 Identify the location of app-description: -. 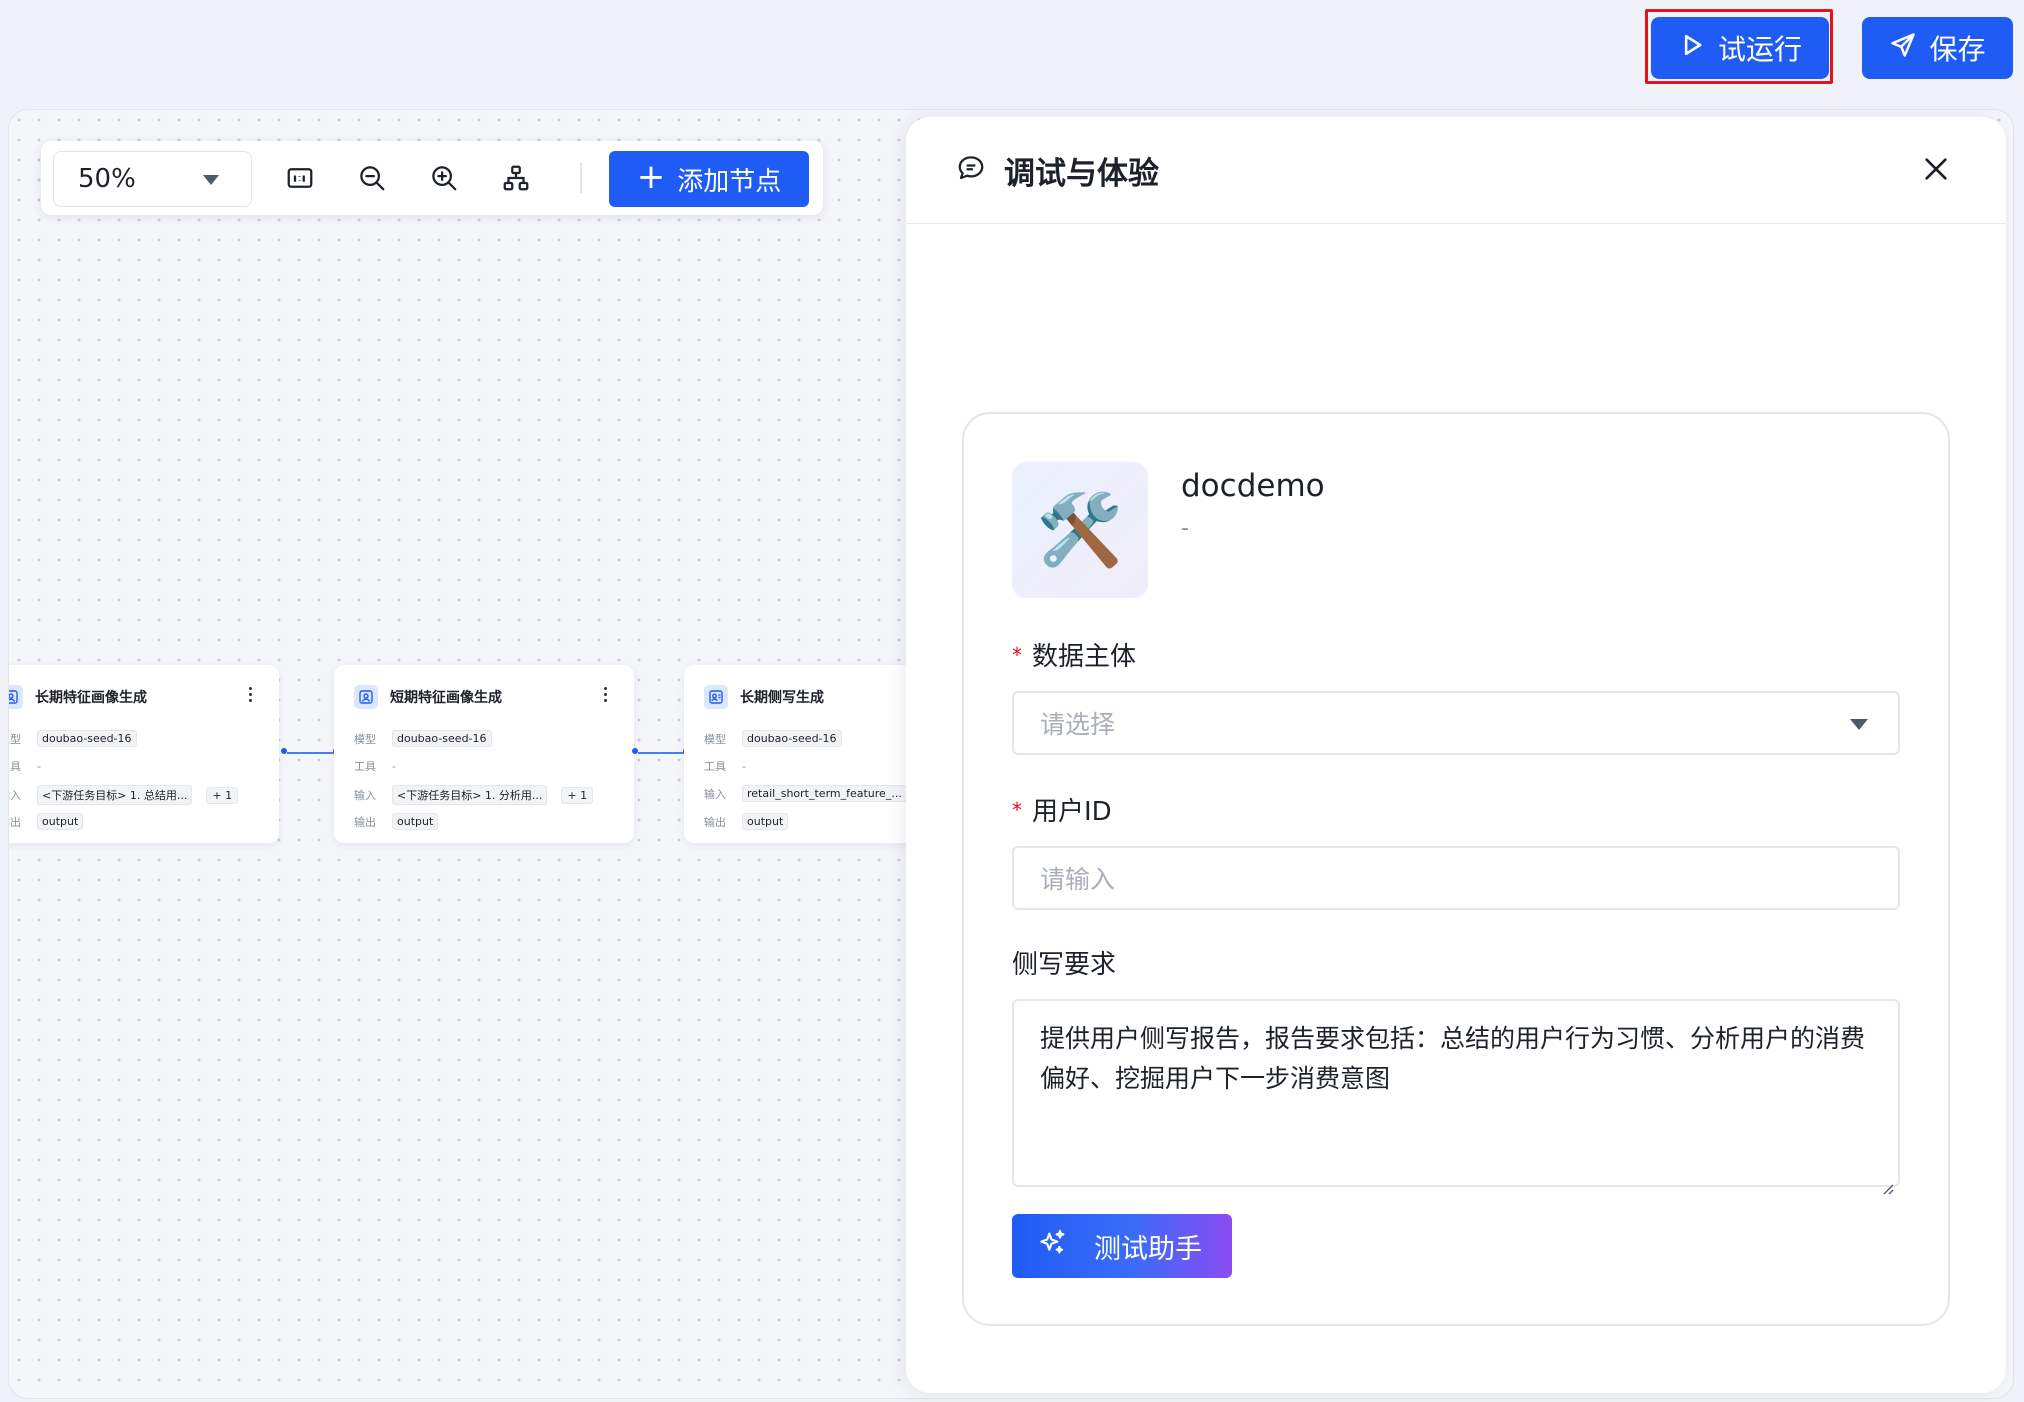
(1185, 528).